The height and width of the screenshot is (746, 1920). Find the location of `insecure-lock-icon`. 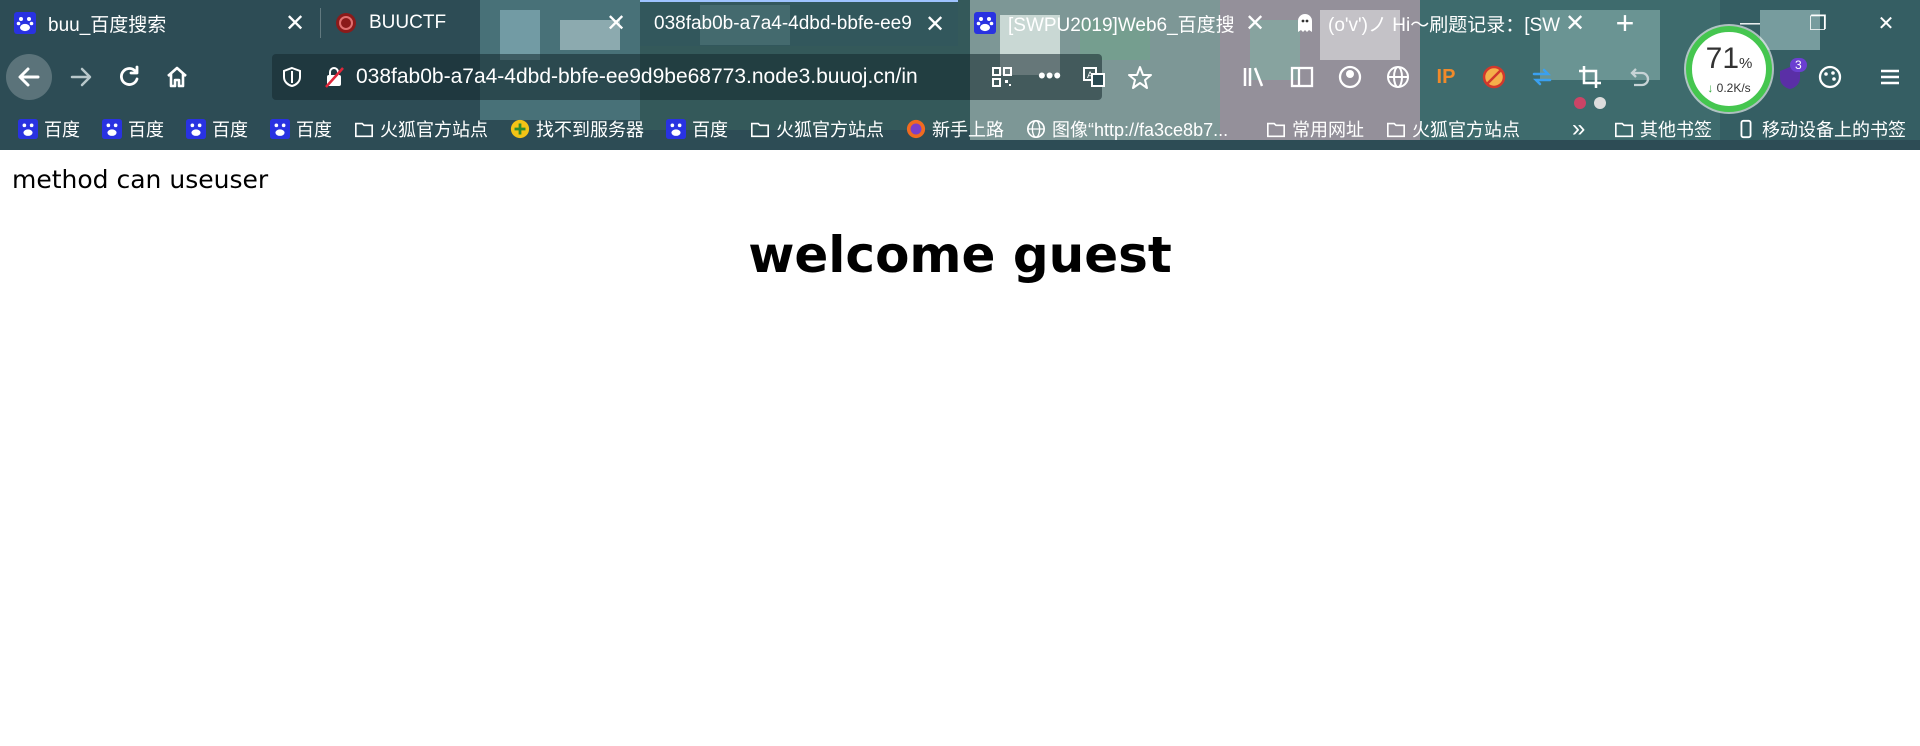

insecure-lock-icon is located at coordinates (334, 77).